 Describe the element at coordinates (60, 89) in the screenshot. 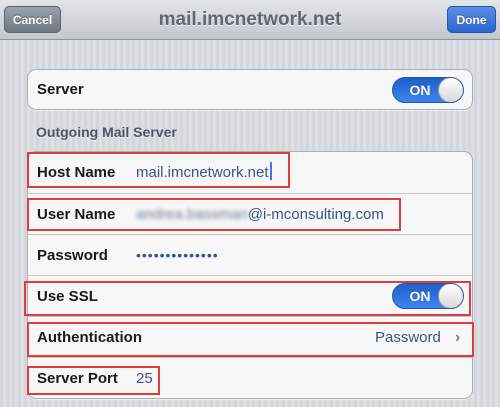

I see `server-label: Server` at that location.